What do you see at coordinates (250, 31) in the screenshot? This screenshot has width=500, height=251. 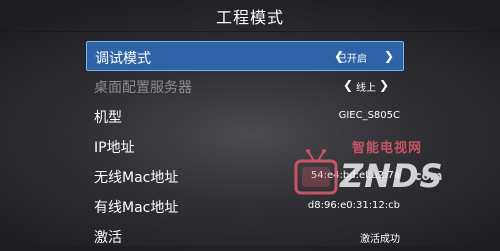 I see `title-divider` at bounding box center [250, 31].